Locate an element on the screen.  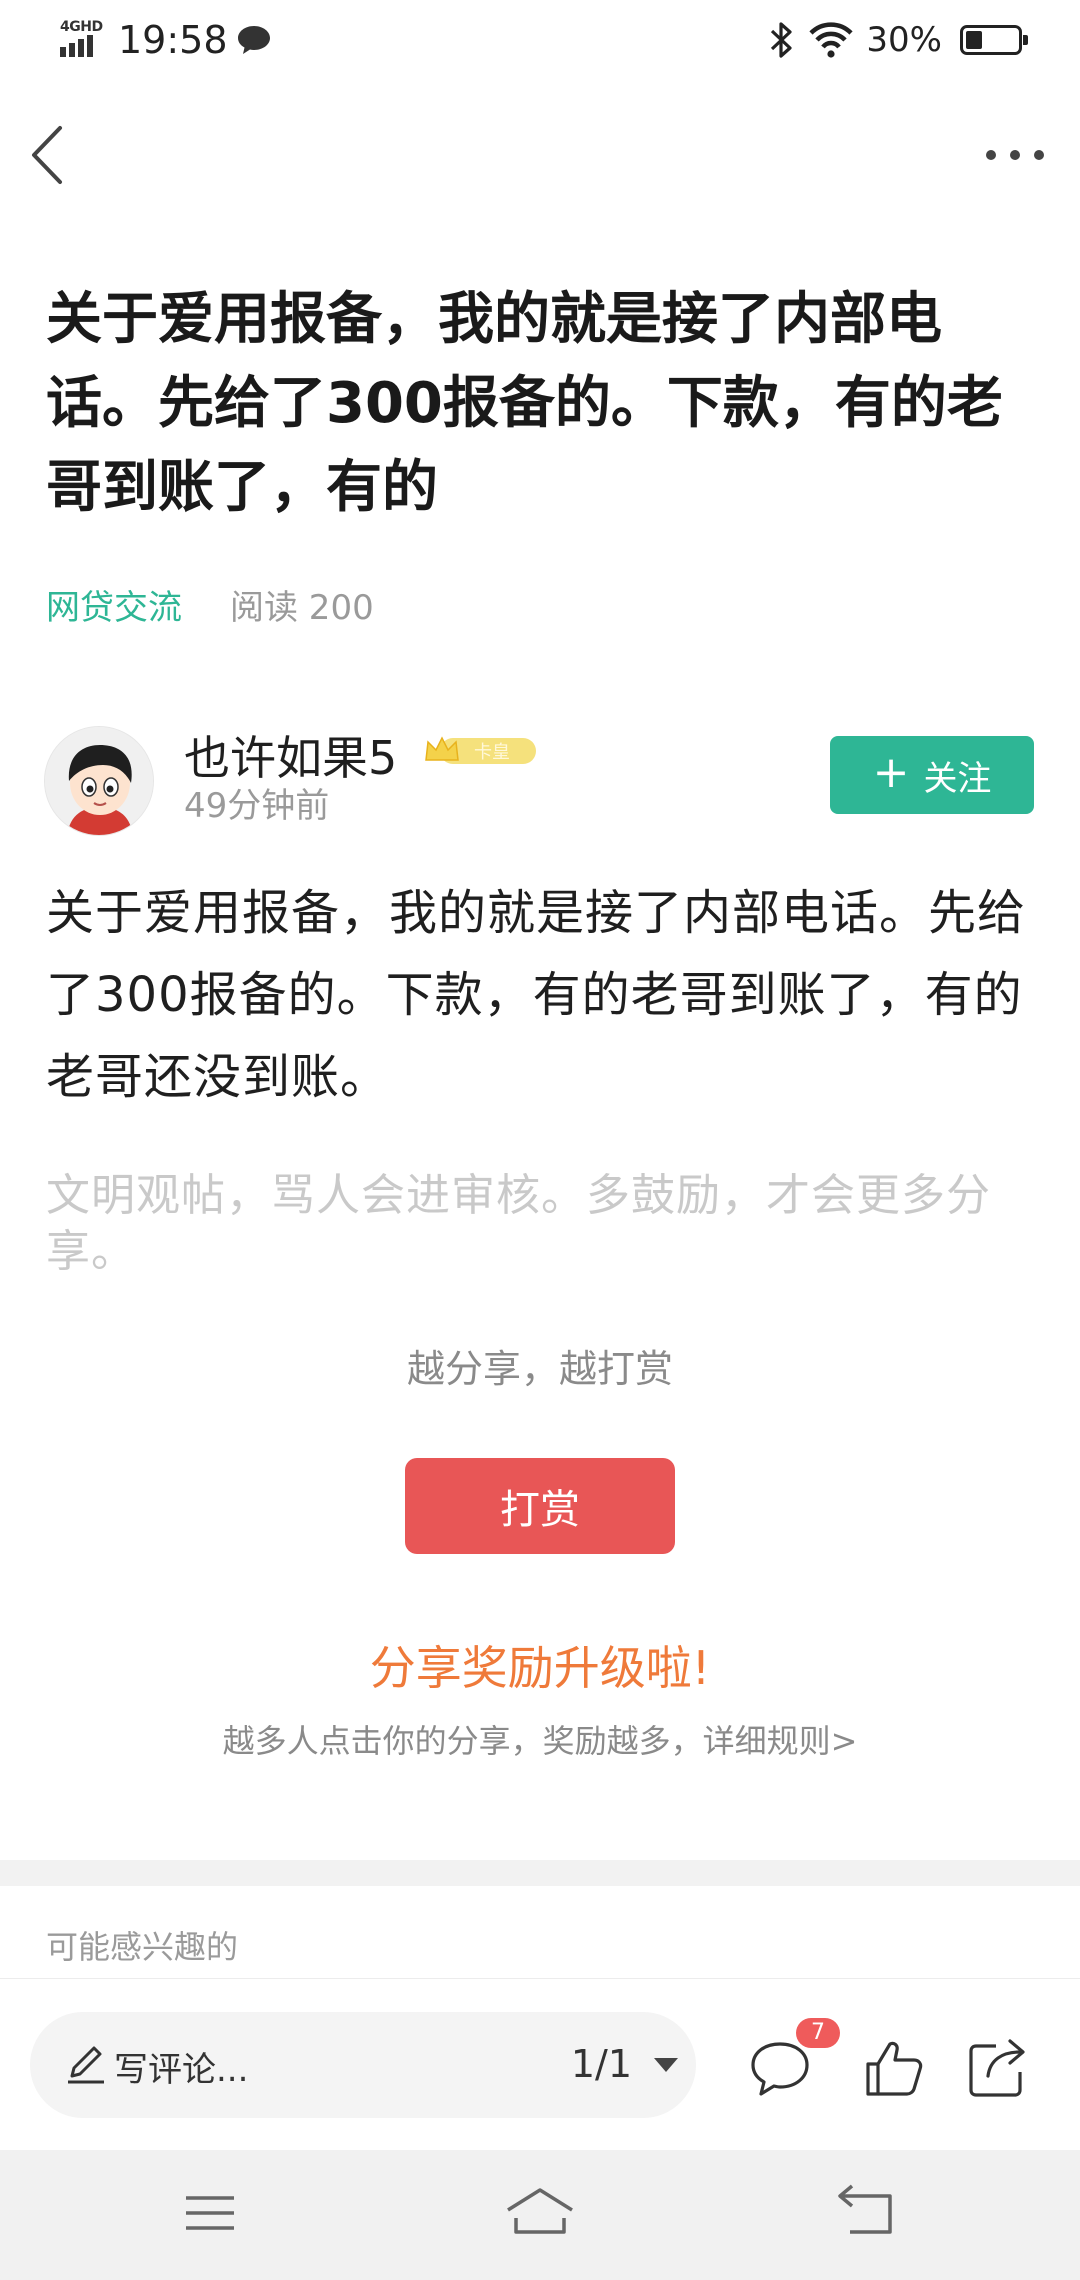
read-count: 阅读 200 is located at coordinates (302, 608).